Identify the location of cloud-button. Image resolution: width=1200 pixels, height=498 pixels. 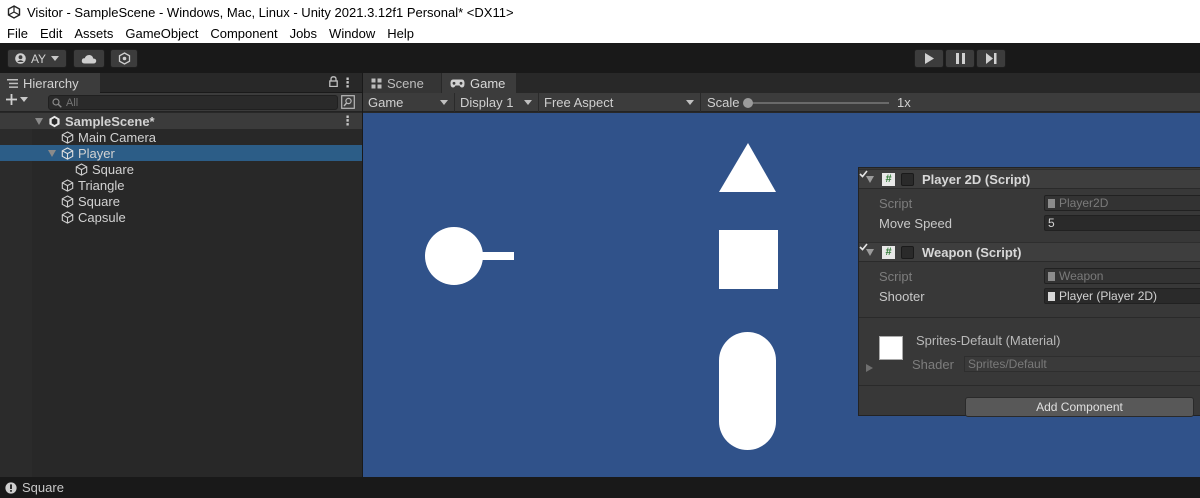
(89, 58).